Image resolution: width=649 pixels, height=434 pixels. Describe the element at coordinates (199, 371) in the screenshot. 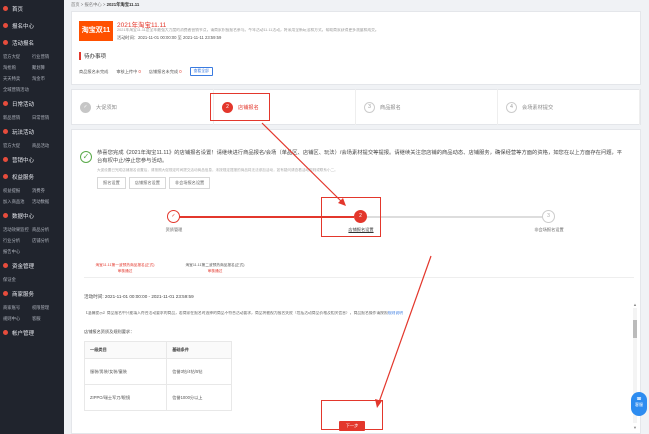

I see `cell-condition: 信誉3钻/4钻/5钻` at that location.